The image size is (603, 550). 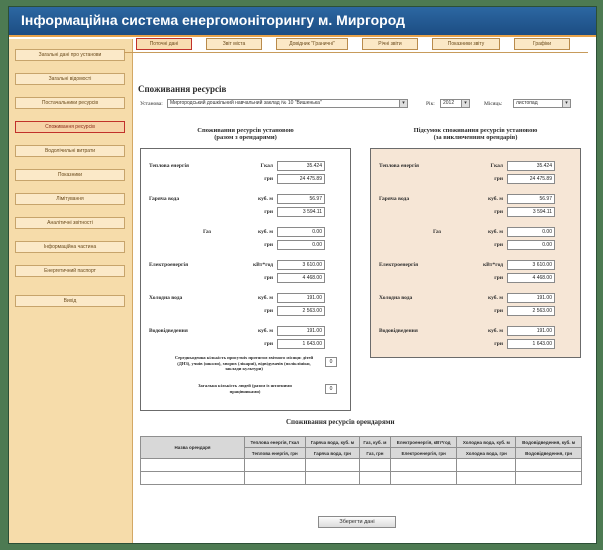 I want to click on year-select: 2012 ▾, so click(x=455, y=103).